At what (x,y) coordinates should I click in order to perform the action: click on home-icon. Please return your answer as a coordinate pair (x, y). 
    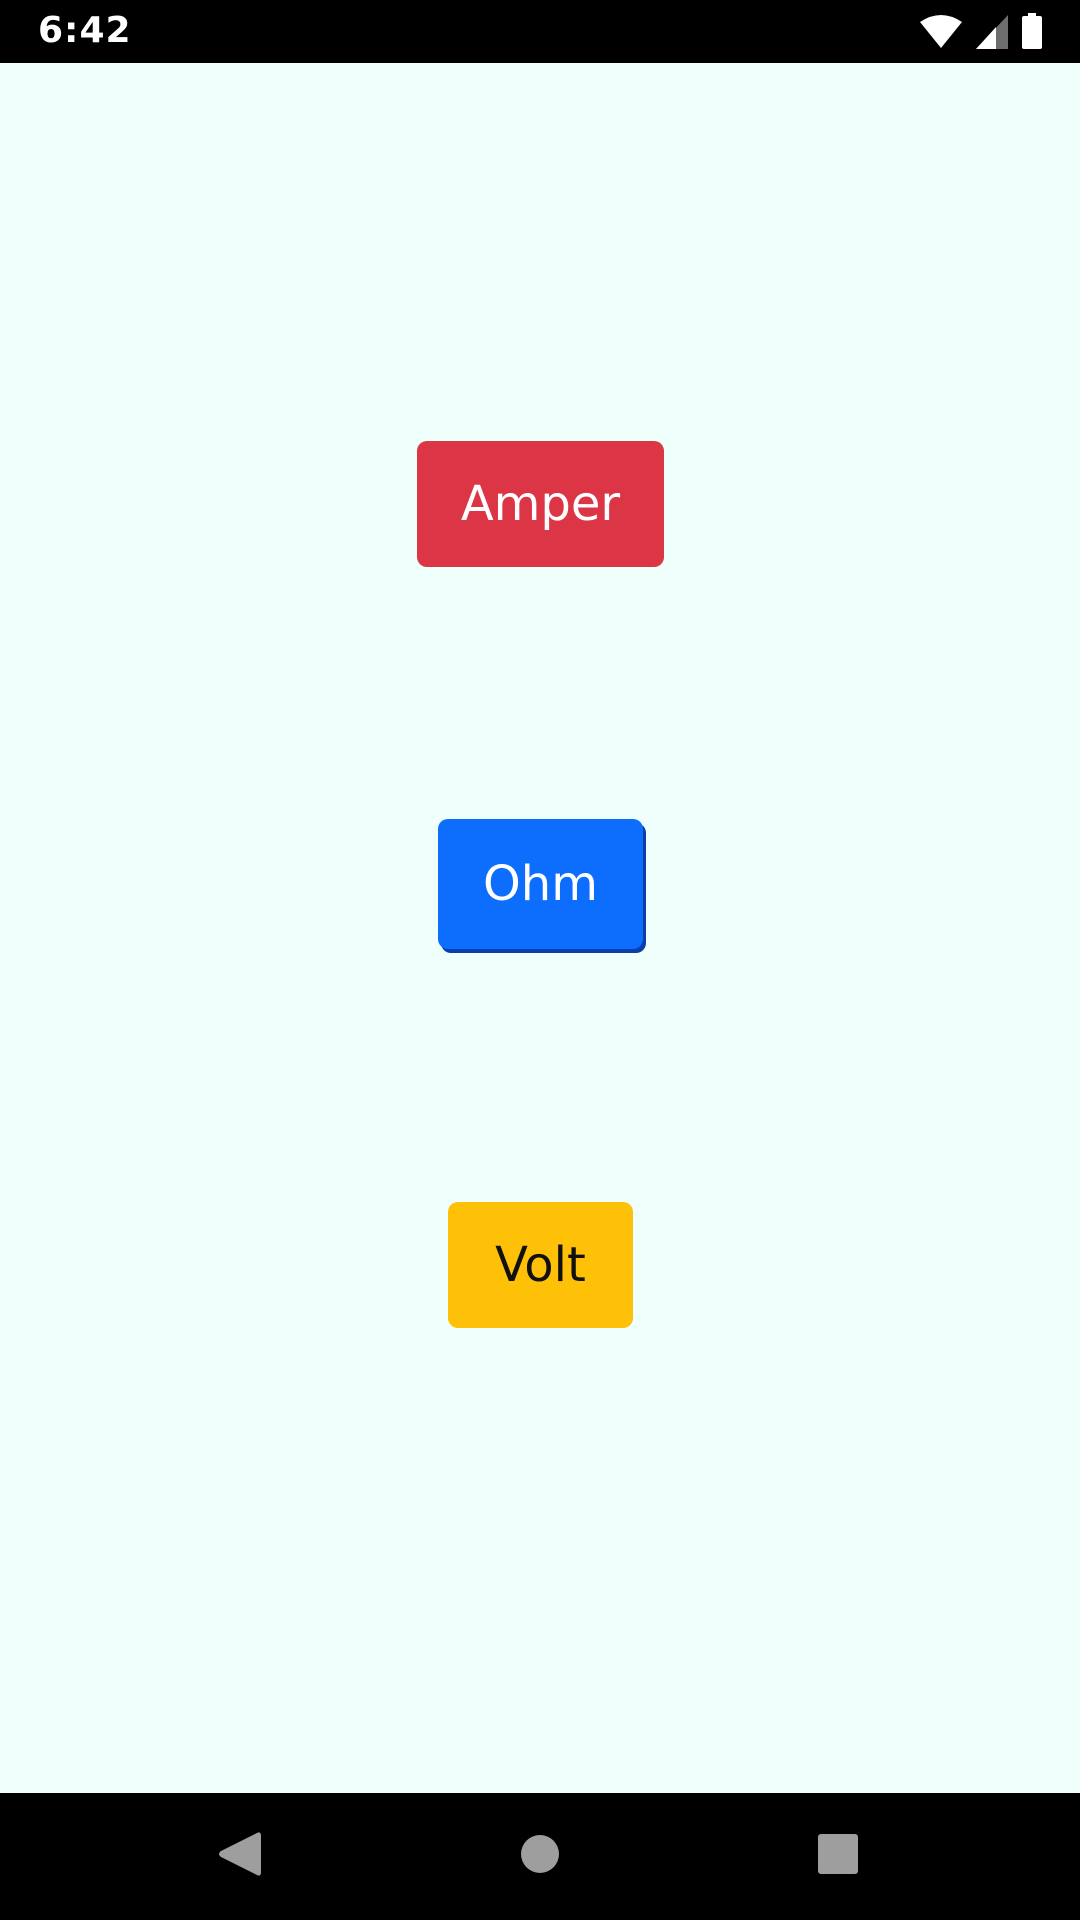
    Looking at the image, I should click on (540, 1856).